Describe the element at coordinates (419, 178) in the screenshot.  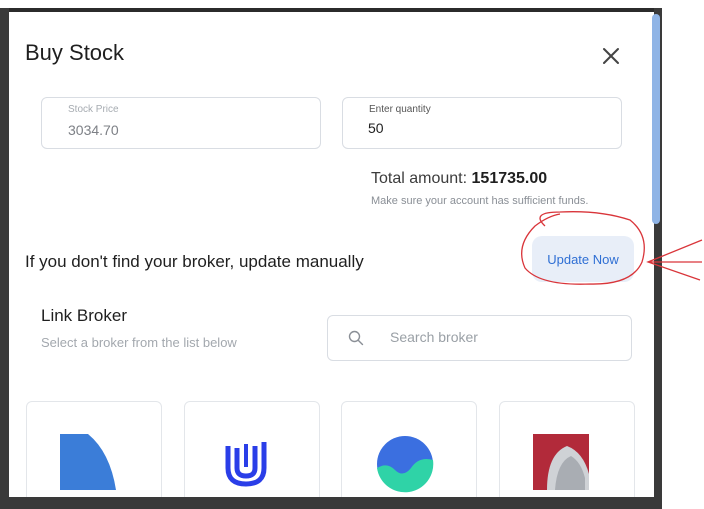
I see `total-amount-label: Total amount:` at that location.